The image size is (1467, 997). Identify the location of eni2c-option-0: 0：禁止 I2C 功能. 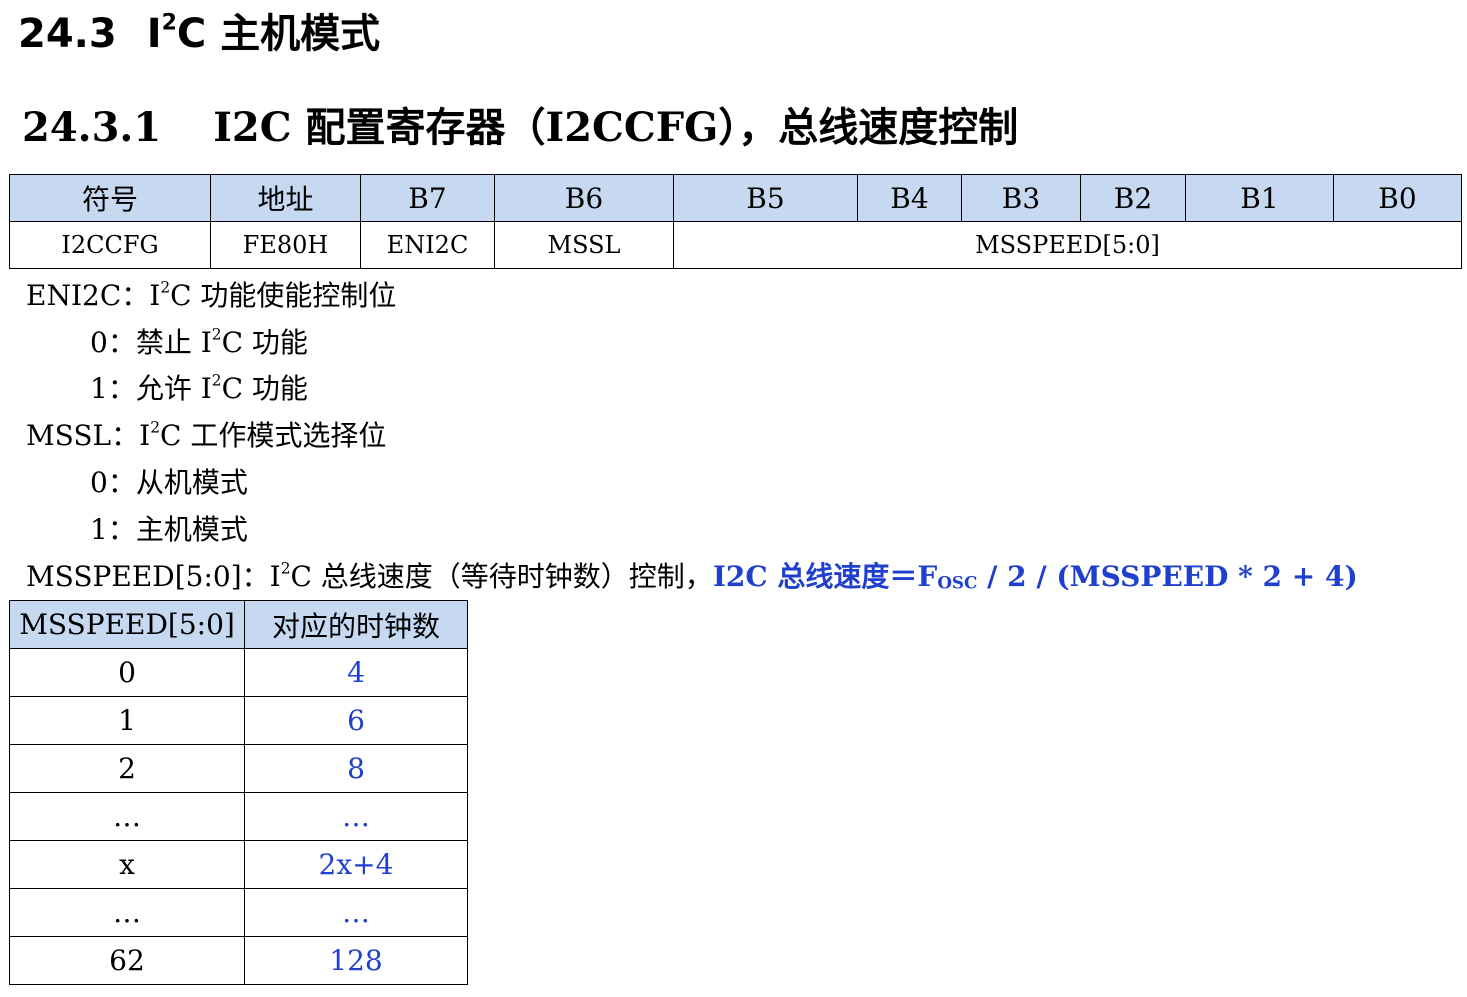
(199, 343).